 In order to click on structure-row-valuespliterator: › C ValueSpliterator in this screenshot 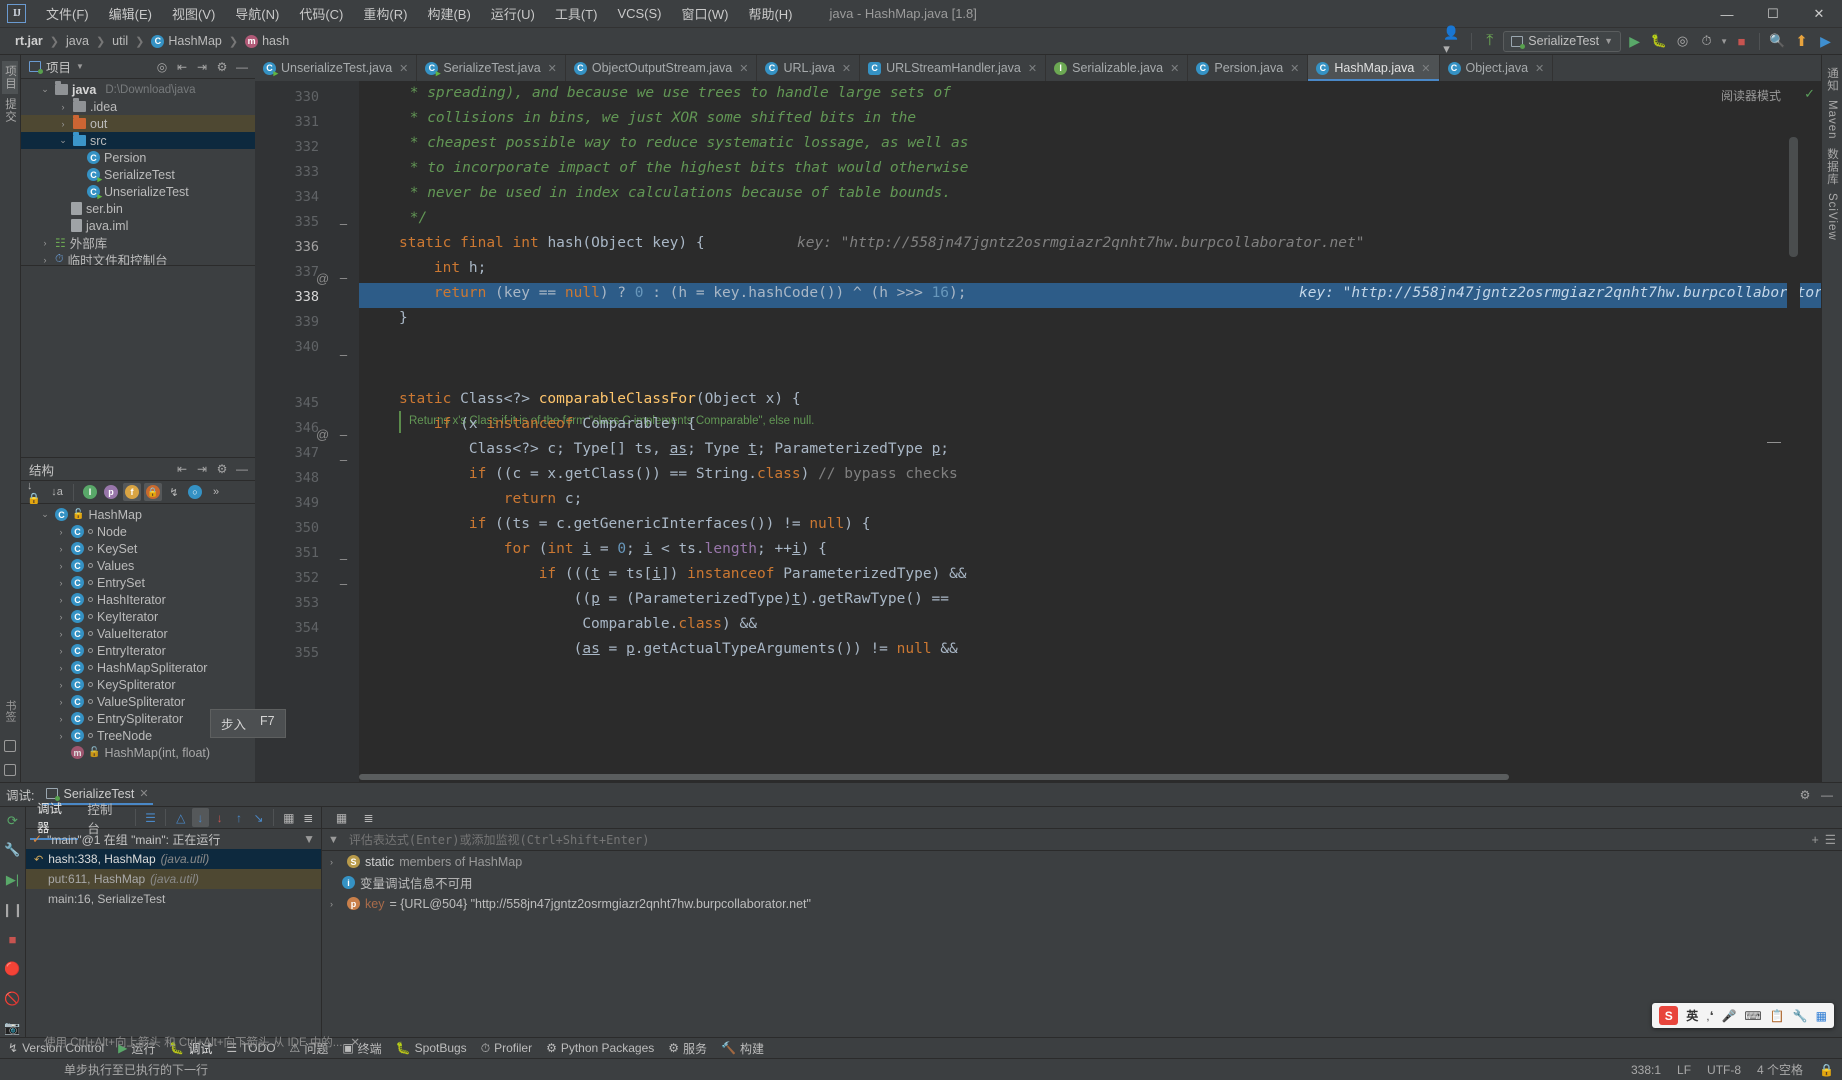, I will do `click(138, 701)`.